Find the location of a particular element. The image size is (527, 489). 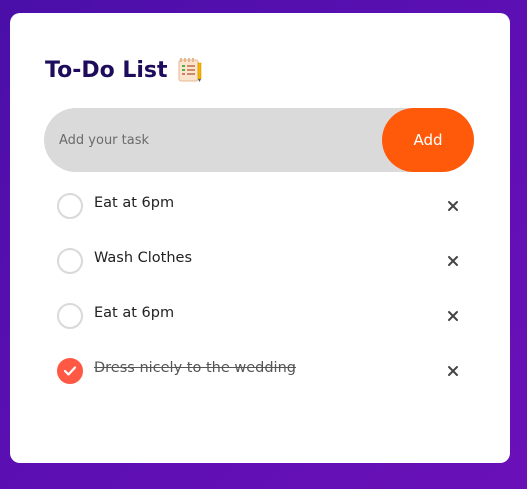

task-item-completed: Dress nicely to the wedding is located at coordinates (260, 370).